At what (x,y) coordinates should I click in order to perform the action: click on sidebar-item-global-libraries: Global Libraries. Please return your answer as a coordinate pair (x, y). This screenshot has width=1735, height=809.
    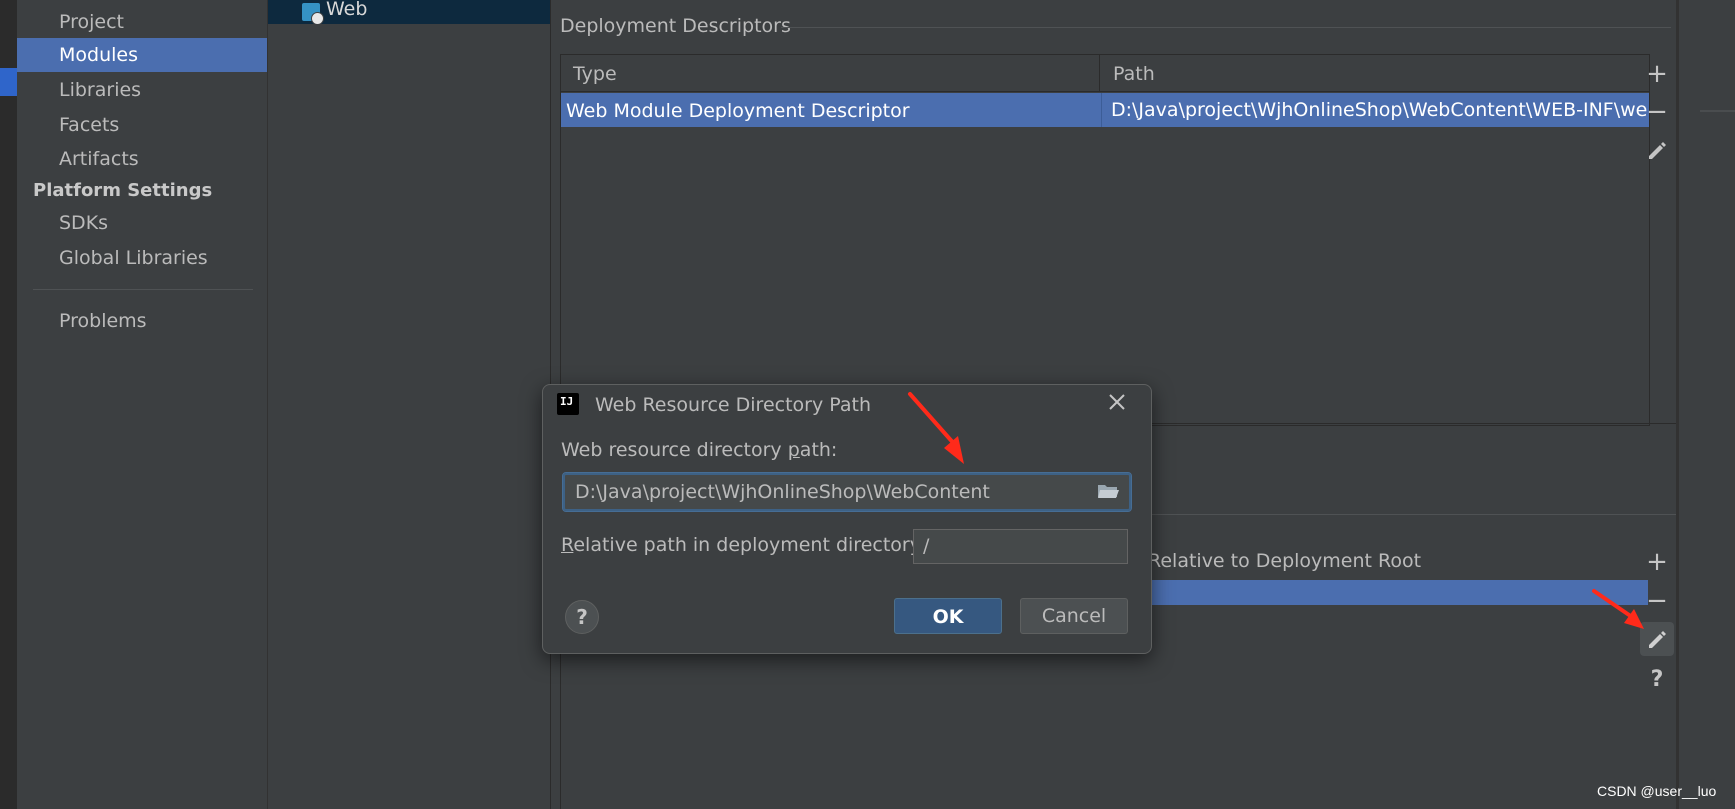
    Looking at the image, I should click on (142, 258).